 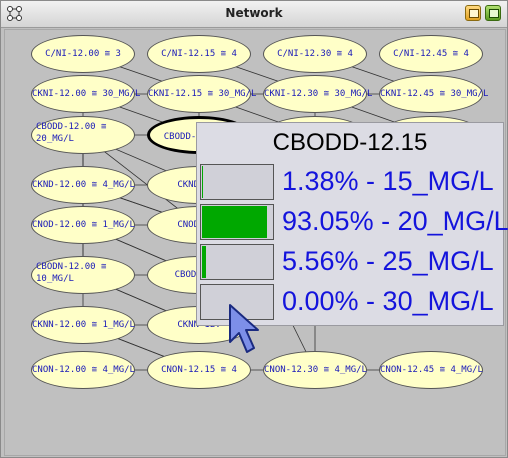 I want to click on network-node: CNON-12.45 ≅ 4_MG/L, so click(x=431, y=370).